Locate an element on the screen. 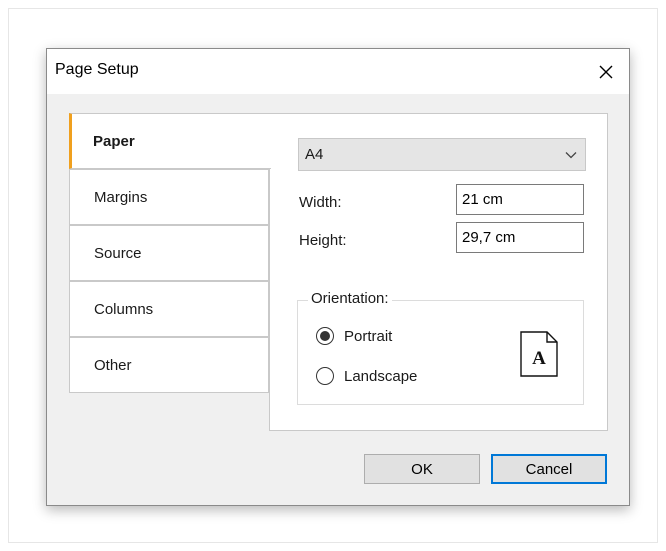  tab-source: Source is located at coordinates (169, 253).